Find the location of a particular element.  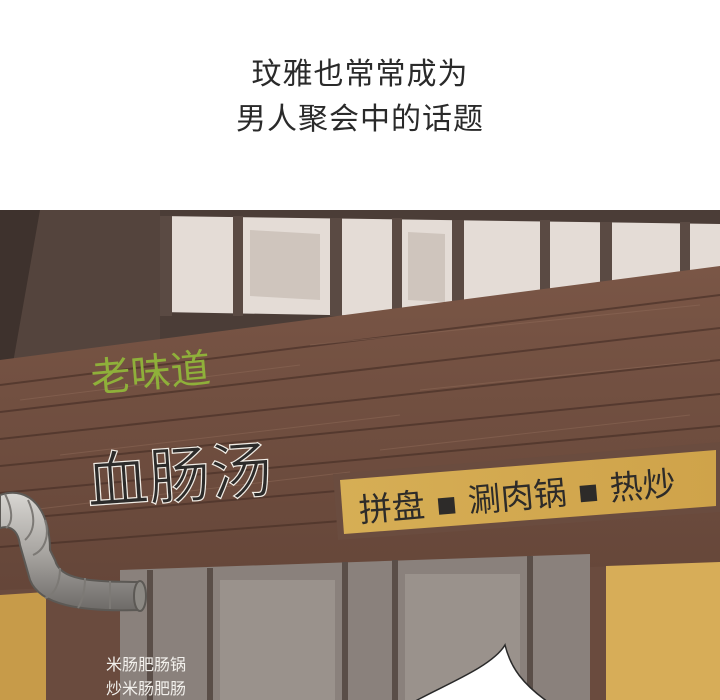

sign-main-text: 血肠汤 is located at coordinates (179, 476).